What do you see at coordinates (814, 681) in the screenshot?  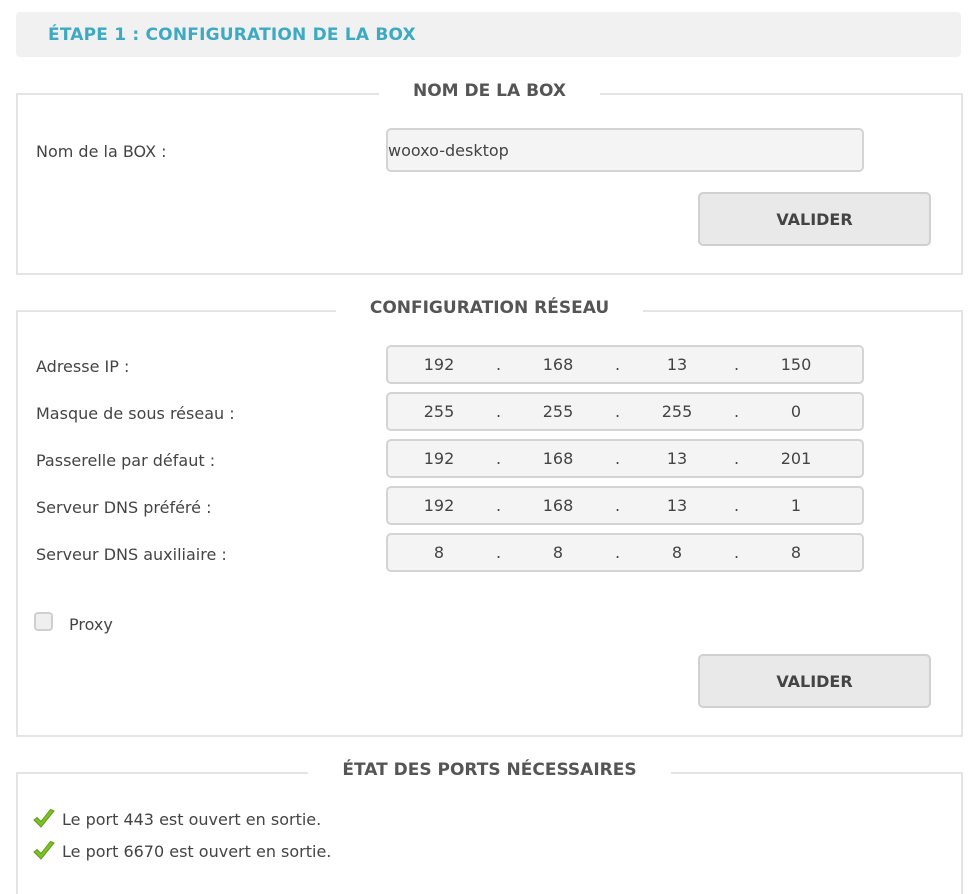 I see `validate-network-button: VALIDER` at bounding box center [814, 681].